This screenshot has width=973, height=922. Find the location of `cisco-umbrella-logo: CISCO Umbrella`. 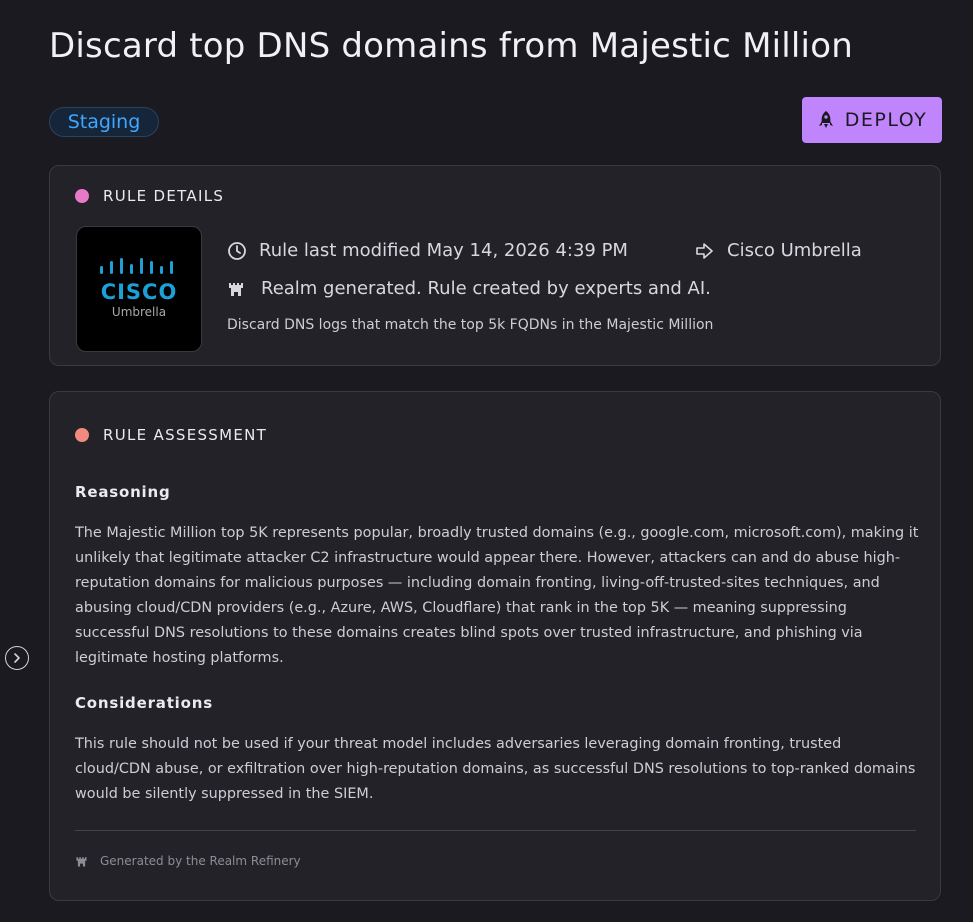

cisco-umbrella-logo: CISCO Umbrella is located at coordinates (139, 289).